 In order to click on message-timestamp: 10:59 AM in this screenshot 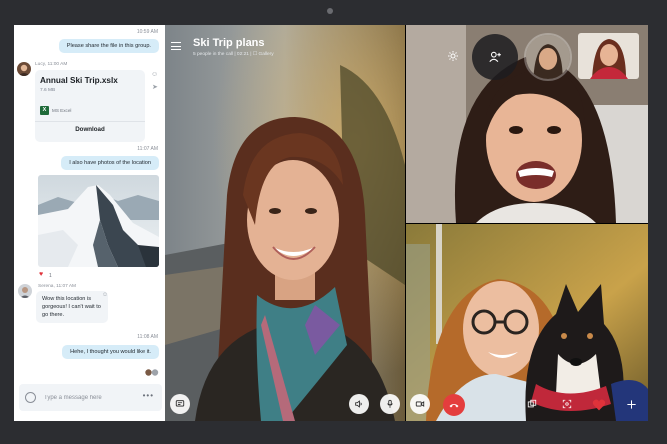, I will do `click(147, 32)`.